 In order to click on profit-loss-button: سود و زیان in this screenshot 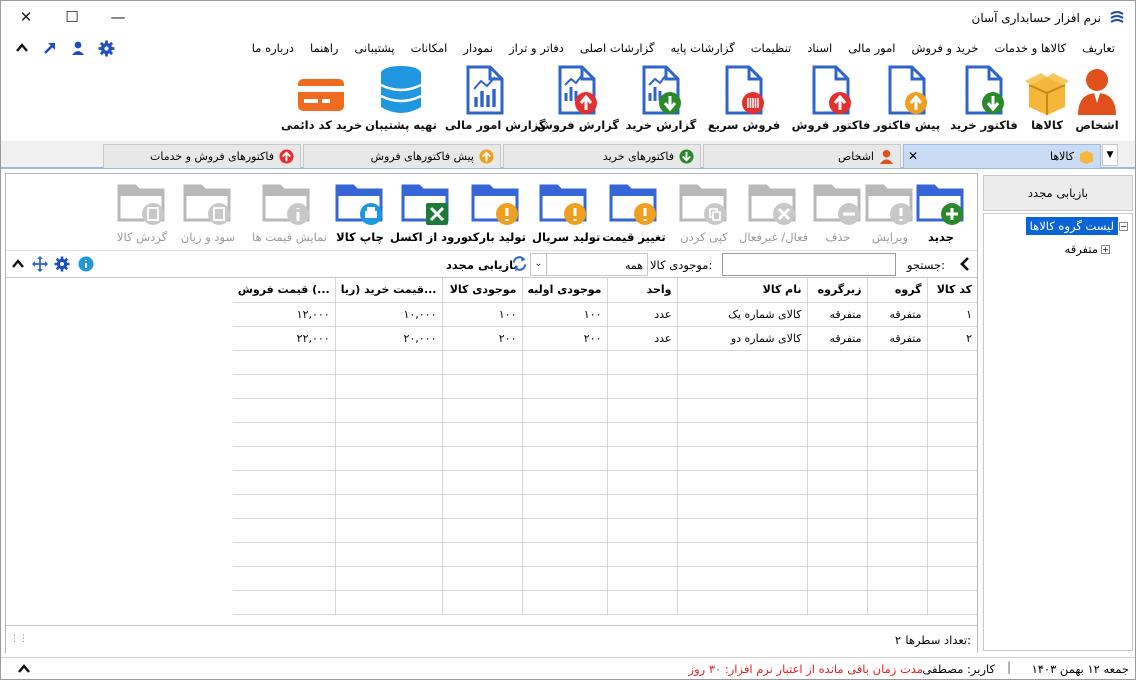, I will do `click(208, 210)`.